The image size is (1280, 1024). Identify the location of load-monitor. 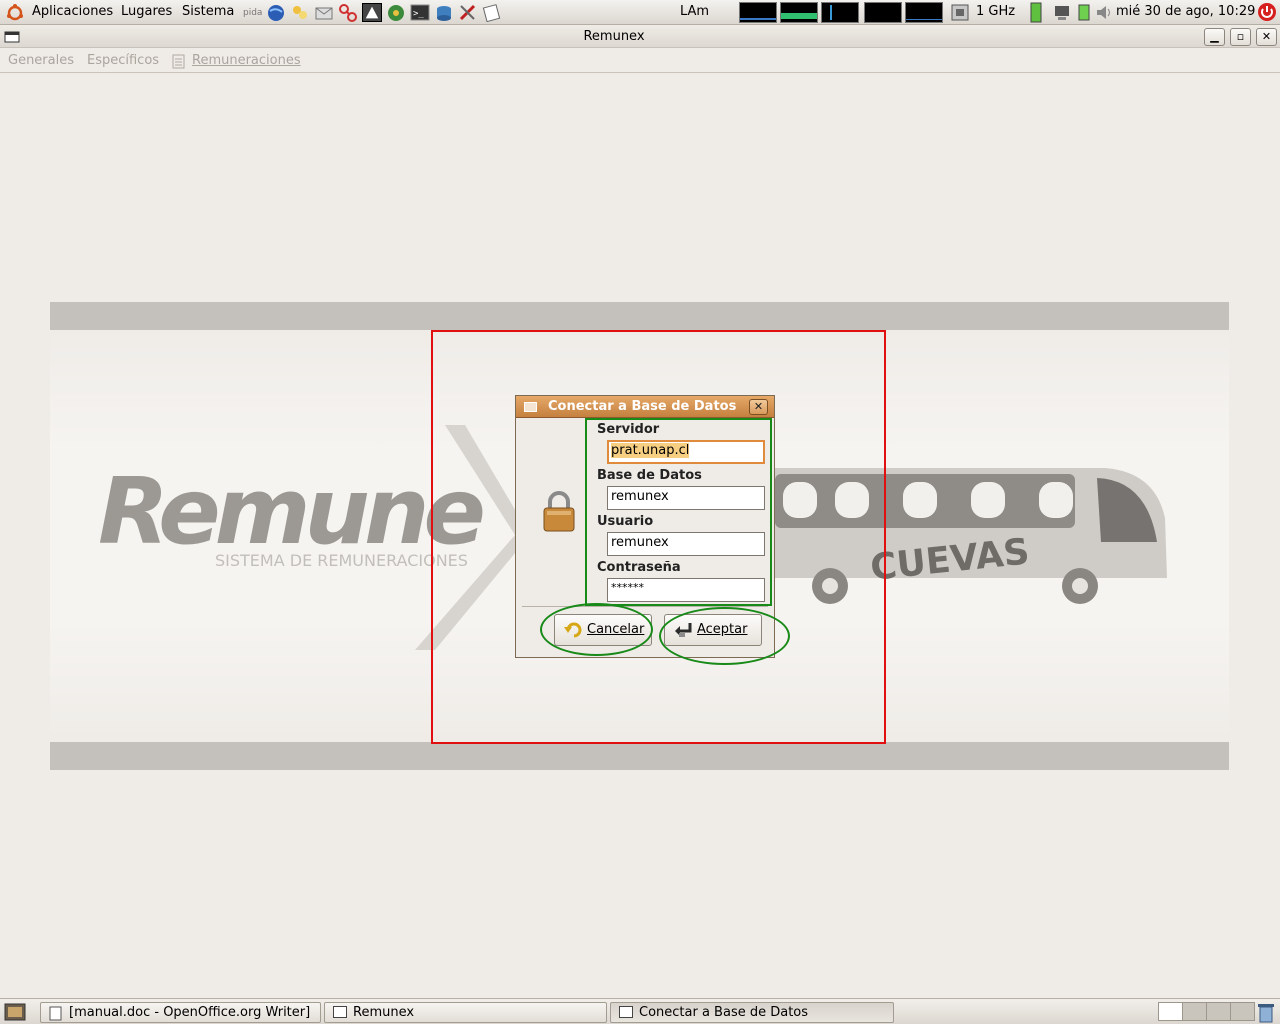
(924, 12).